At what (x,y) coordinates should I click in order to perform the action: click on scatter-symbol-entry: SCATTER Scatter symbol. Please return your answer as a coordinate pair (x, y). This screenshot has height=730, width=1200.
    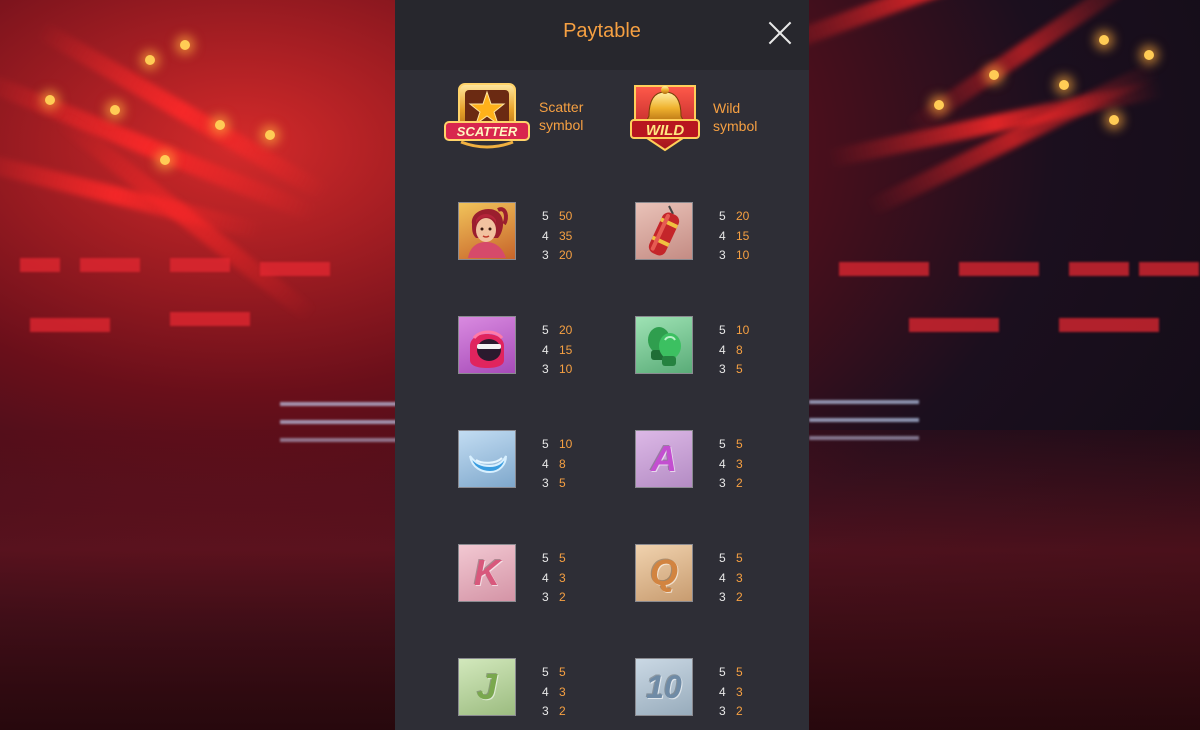
    Looking at the image, I should click on (513, 116).